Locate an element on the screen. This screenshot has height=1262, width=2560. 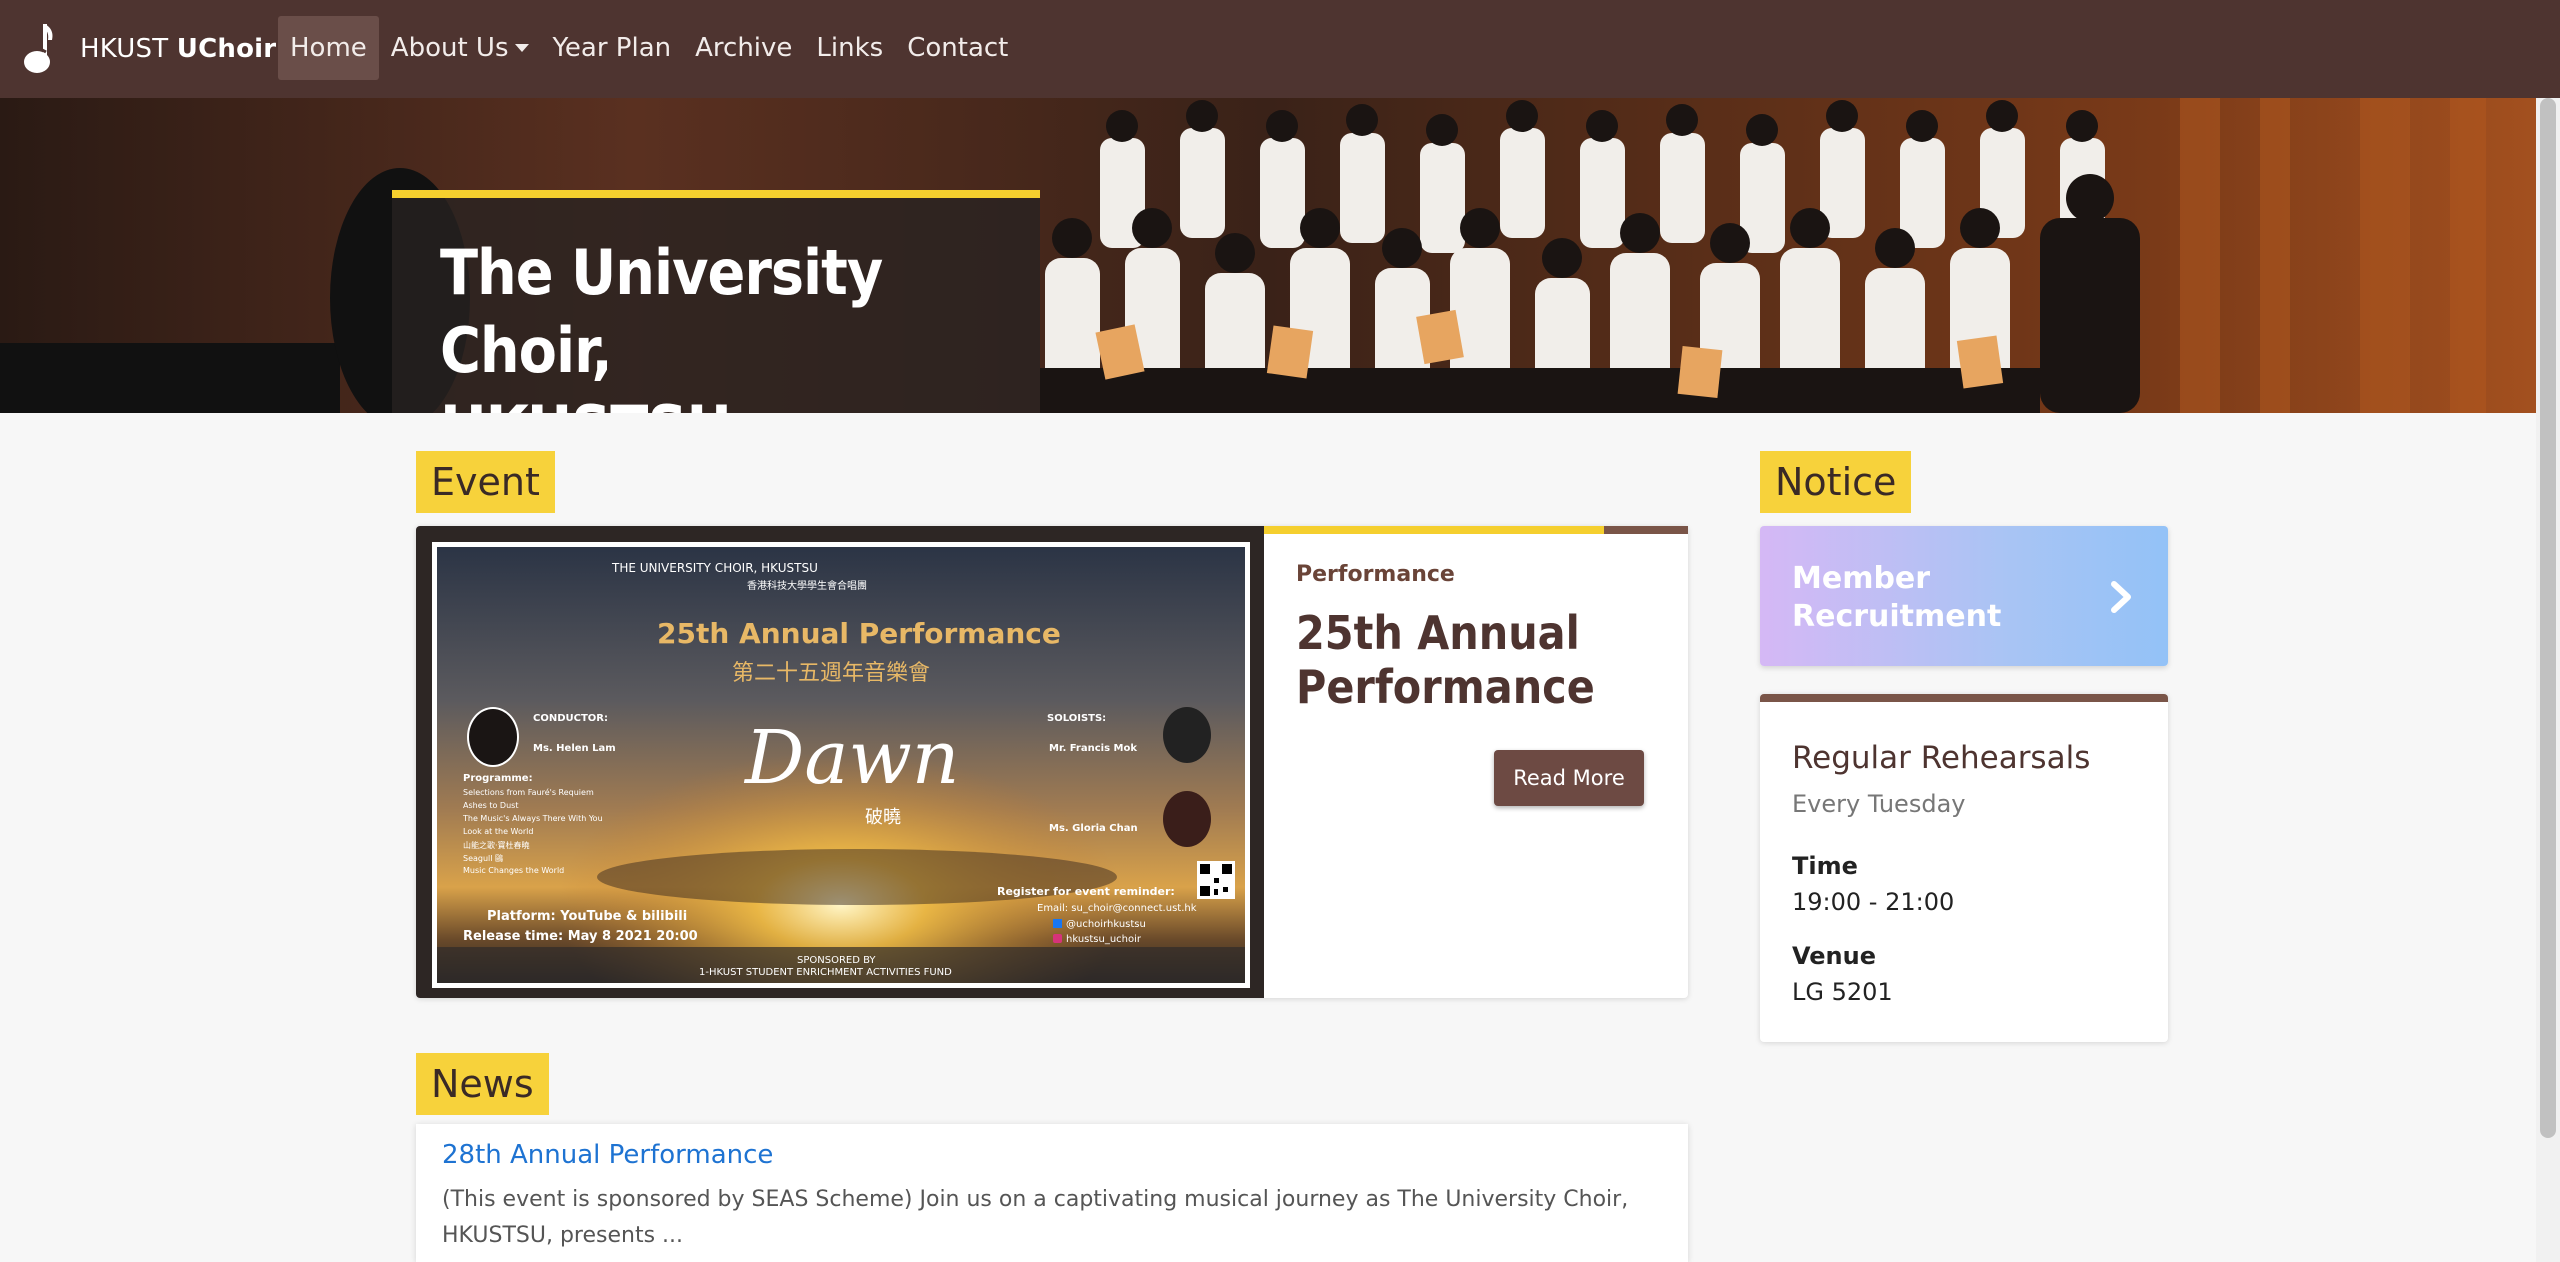
brand-prefix: HKUST is located at coordinates (124, 49).